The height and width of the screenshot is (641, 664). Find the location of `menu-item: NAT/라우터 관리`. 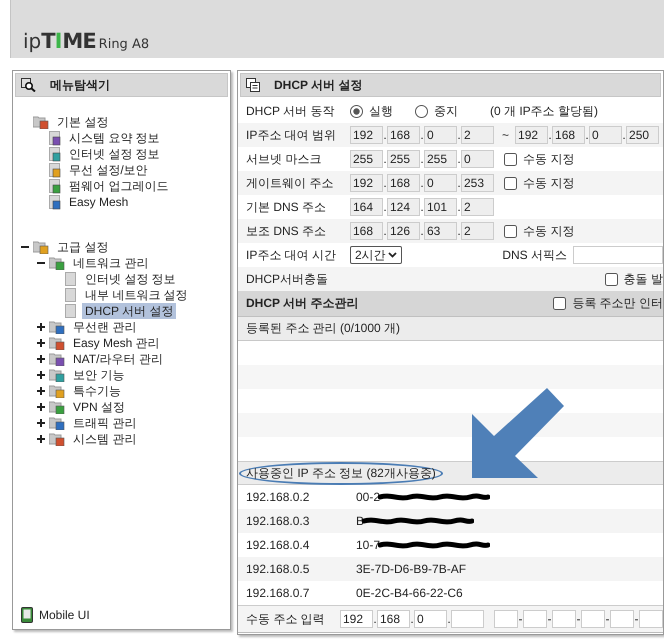

menu-item: NAT/라우터 관리 is located at coordinates (118, 359).